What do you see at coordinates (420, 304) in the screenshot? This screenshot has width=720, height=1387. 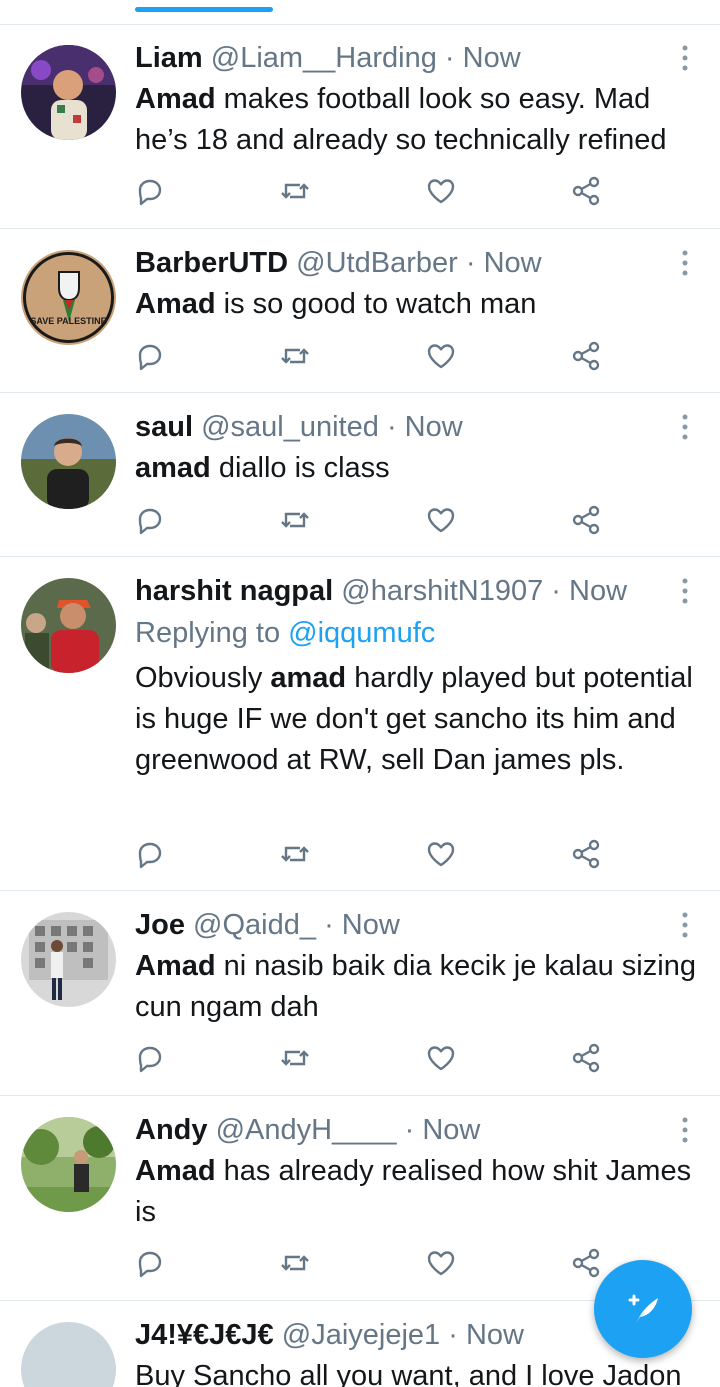 I see `tweet-text: Amad is so good to watch man` at bounding box center [420, 304].